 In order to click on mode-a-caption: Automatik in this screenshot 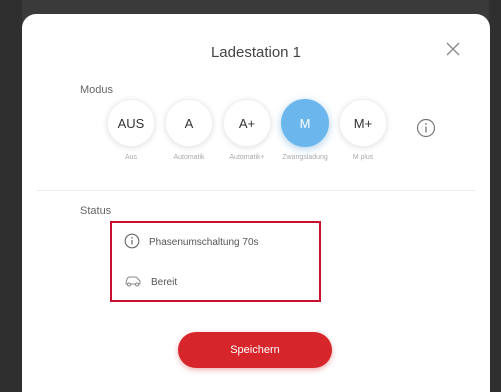, I will do `click(189, 157)`.